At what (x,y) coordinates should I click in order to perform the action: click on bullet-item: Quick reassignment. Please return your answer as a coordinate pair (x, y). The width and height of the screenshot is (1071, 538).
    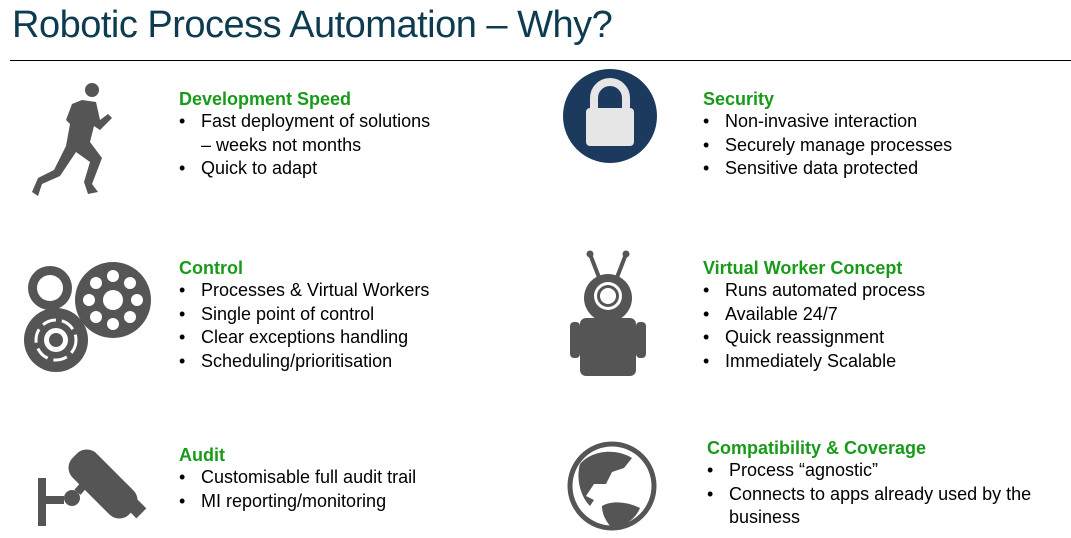
    Looking at the image, I should click on (814, 338).